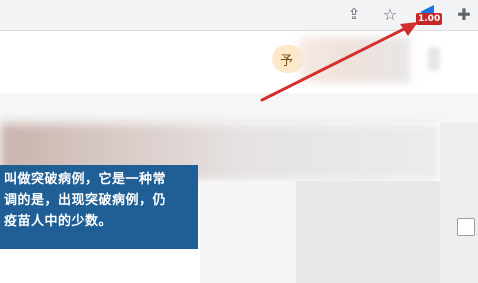  I want to click on selected-article-text: 叫做突破病例，它是一种常 调的是，出现突破病例，仍 疫苗人中的少数。, so click(99, 207).